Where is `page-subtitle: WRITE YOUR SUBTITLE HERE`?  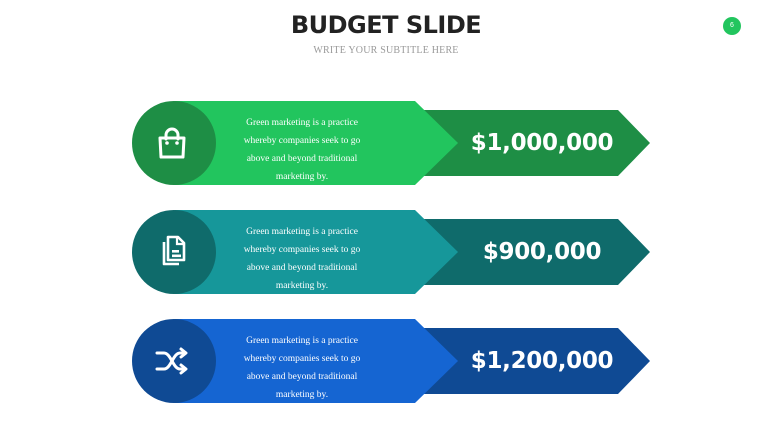 page-subtitle: WRITE YOUR SUBTITLE HERE is located at coordinates (386, 50).